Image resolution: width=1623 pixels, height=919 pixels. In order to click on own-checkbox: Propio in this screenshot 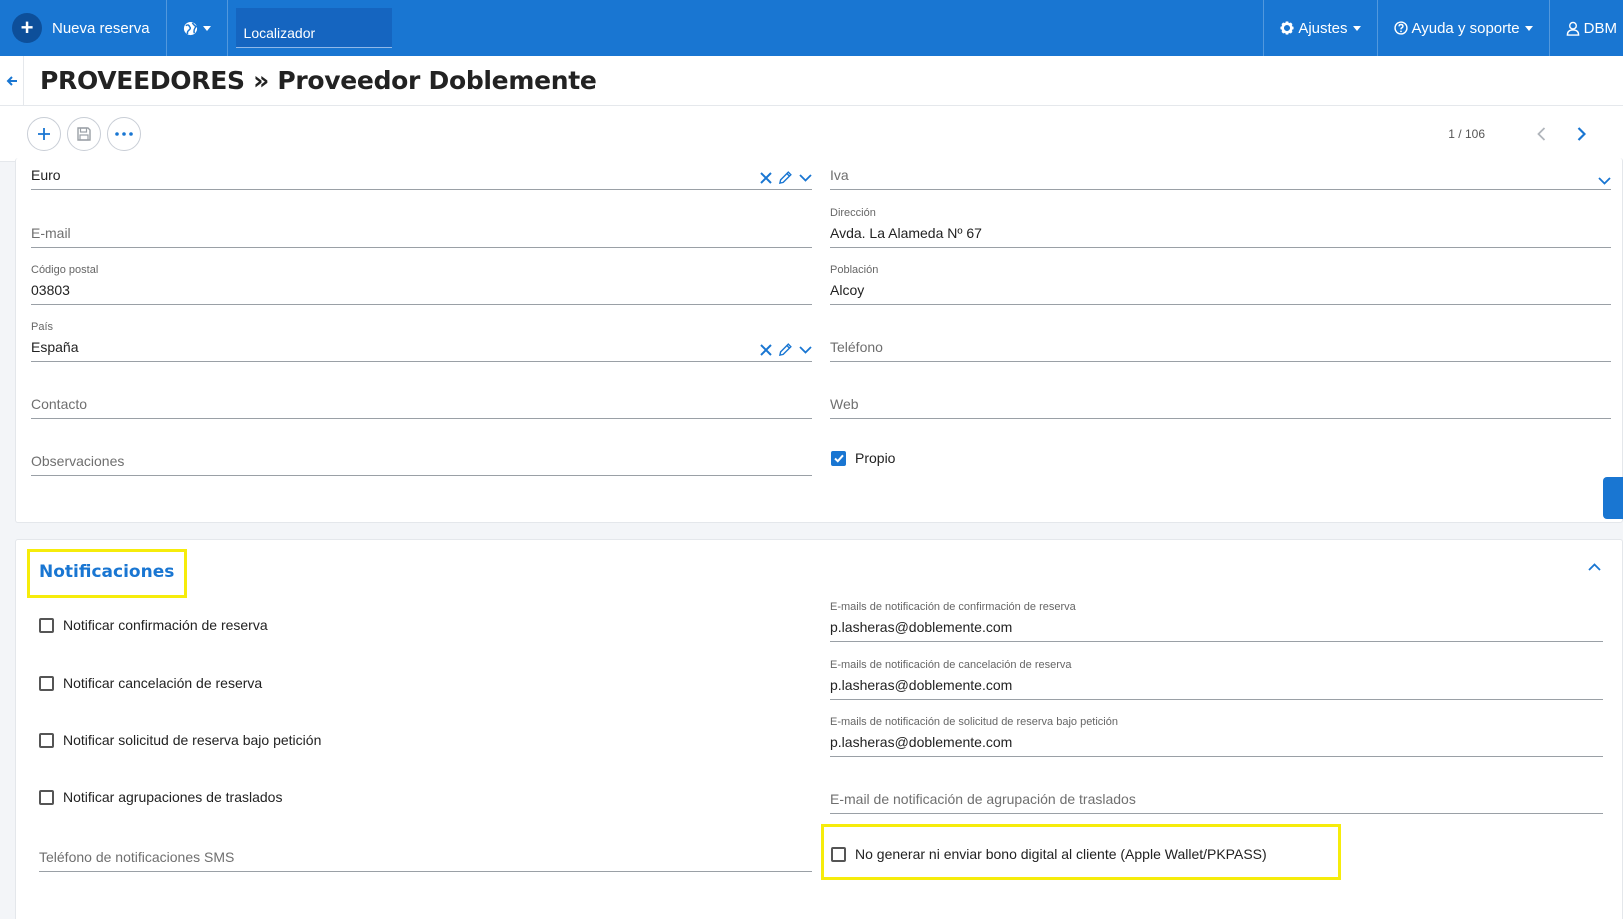, I will do `click(863, 458)`.